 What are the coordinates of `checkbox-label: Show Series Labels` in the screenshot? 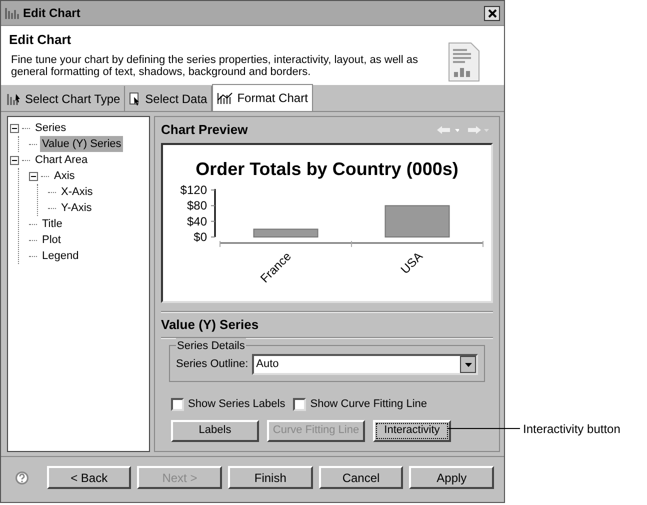 It's located at (237, 404).